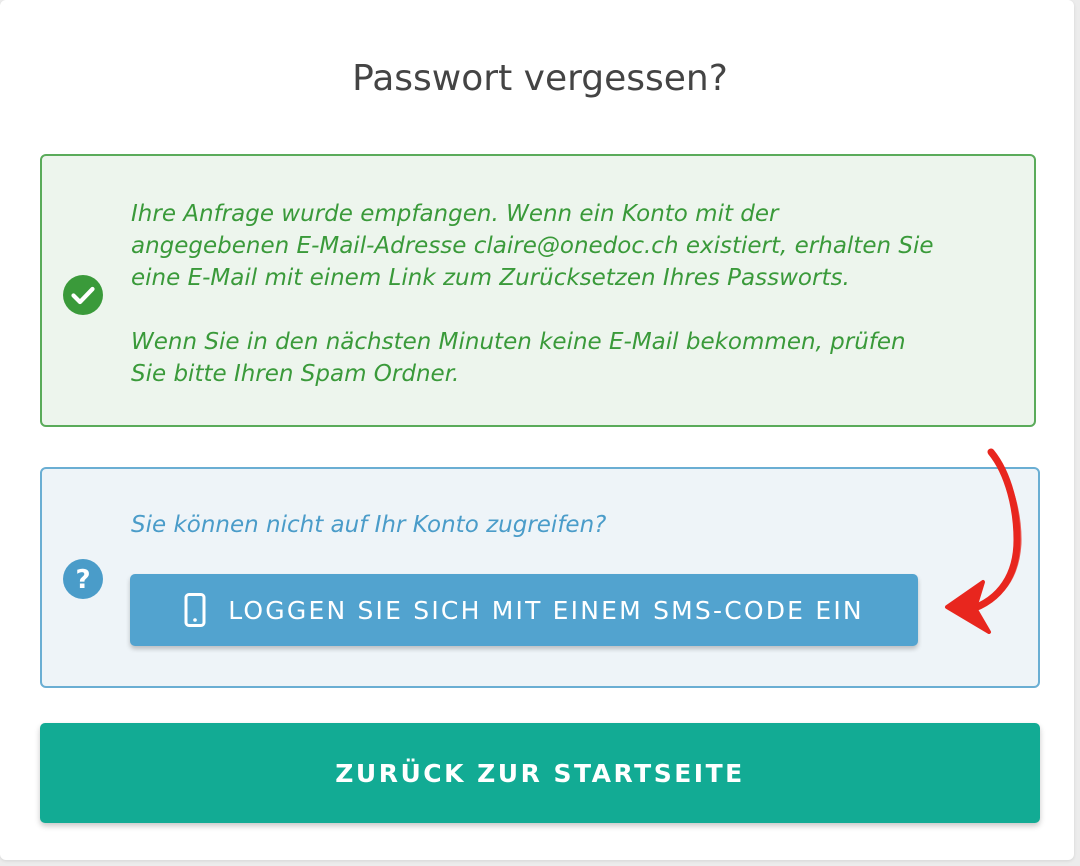  What do you see at coordinates (83, 295) in the screenshot?
I see `check-circle-icon` at bounding box center [83, 295].